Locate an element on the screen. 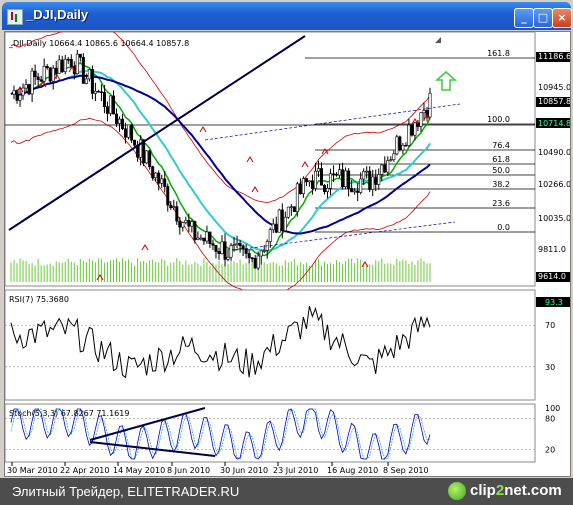 This screenshot has width=573, height=505. stochastic-header: Stoch(5,3,3) 67.8267 71.1619 is located at coordinates (69, 413).